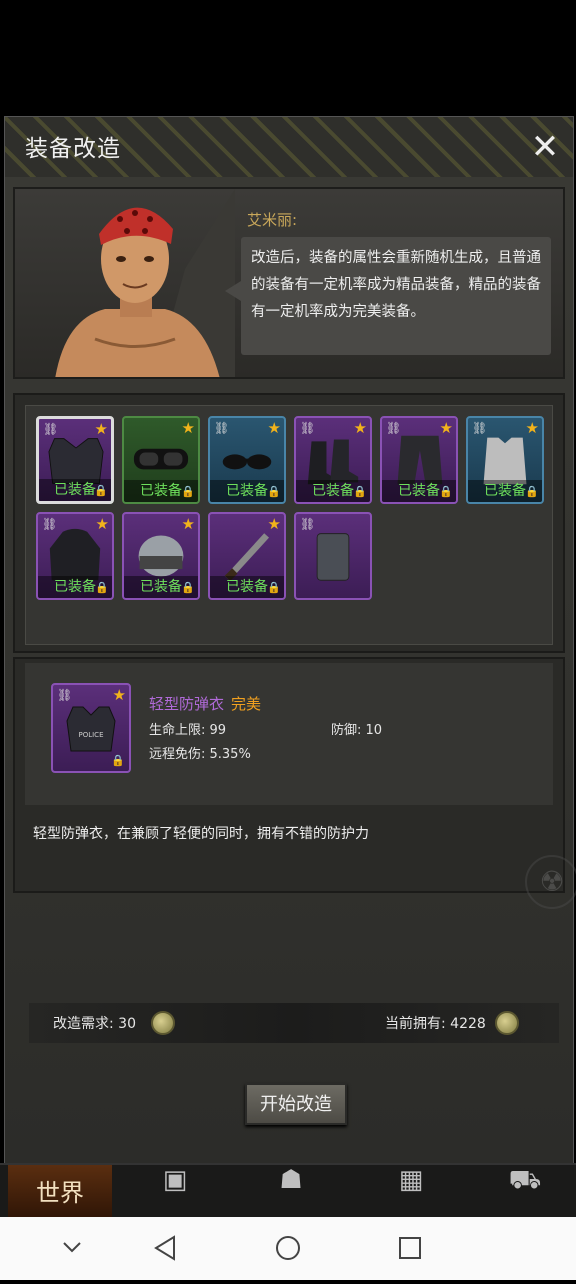  I want to click on vest-label: POLICE, so click(90, 735).